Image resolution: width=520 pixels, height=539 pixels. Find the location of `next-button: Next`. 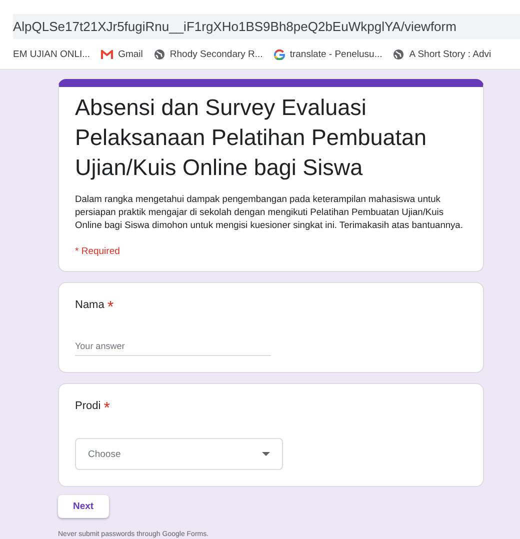

next-button: Next is located at coordinates (83, 506).